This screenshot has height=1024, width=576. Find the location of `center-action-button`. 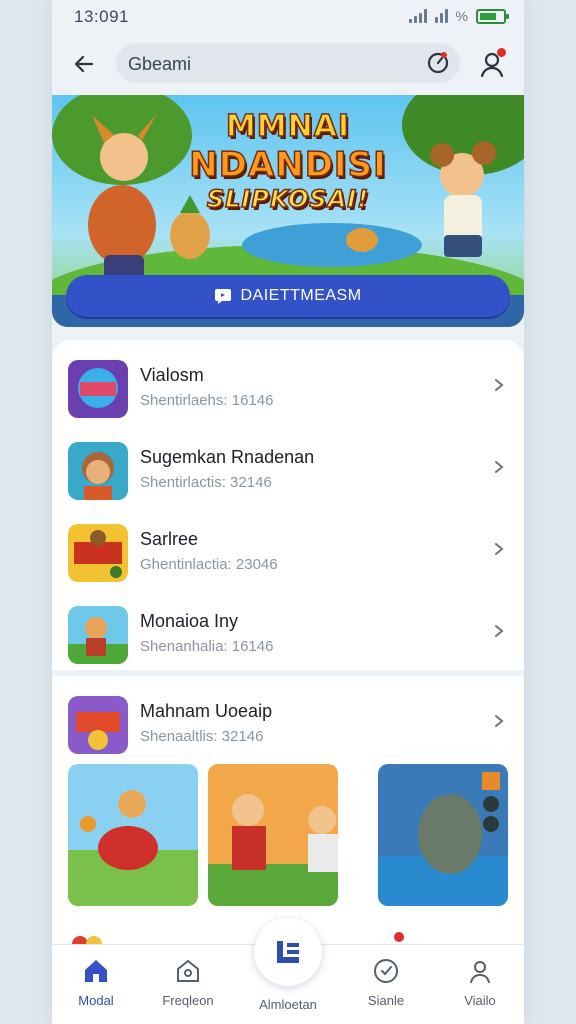

center-action-button is located at coordinates (288, 952).